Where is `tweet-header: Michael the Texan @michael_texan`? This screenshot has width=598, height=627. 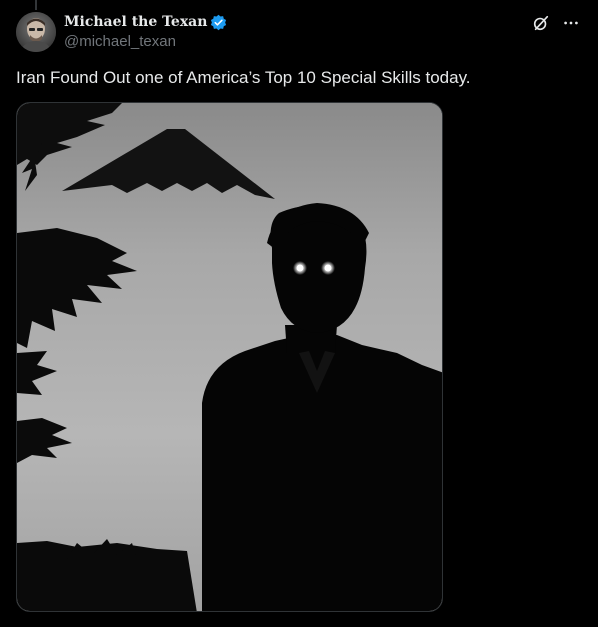 tweet-header: Michael the Texan @michael_texan is located at coordinates (145, 31).